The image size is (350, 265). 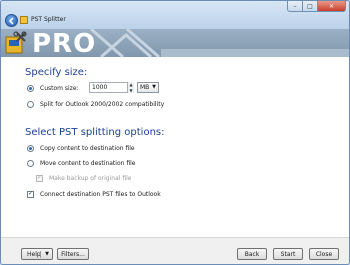 I want to click on maximize-button: □, so click(x=310, y=6).